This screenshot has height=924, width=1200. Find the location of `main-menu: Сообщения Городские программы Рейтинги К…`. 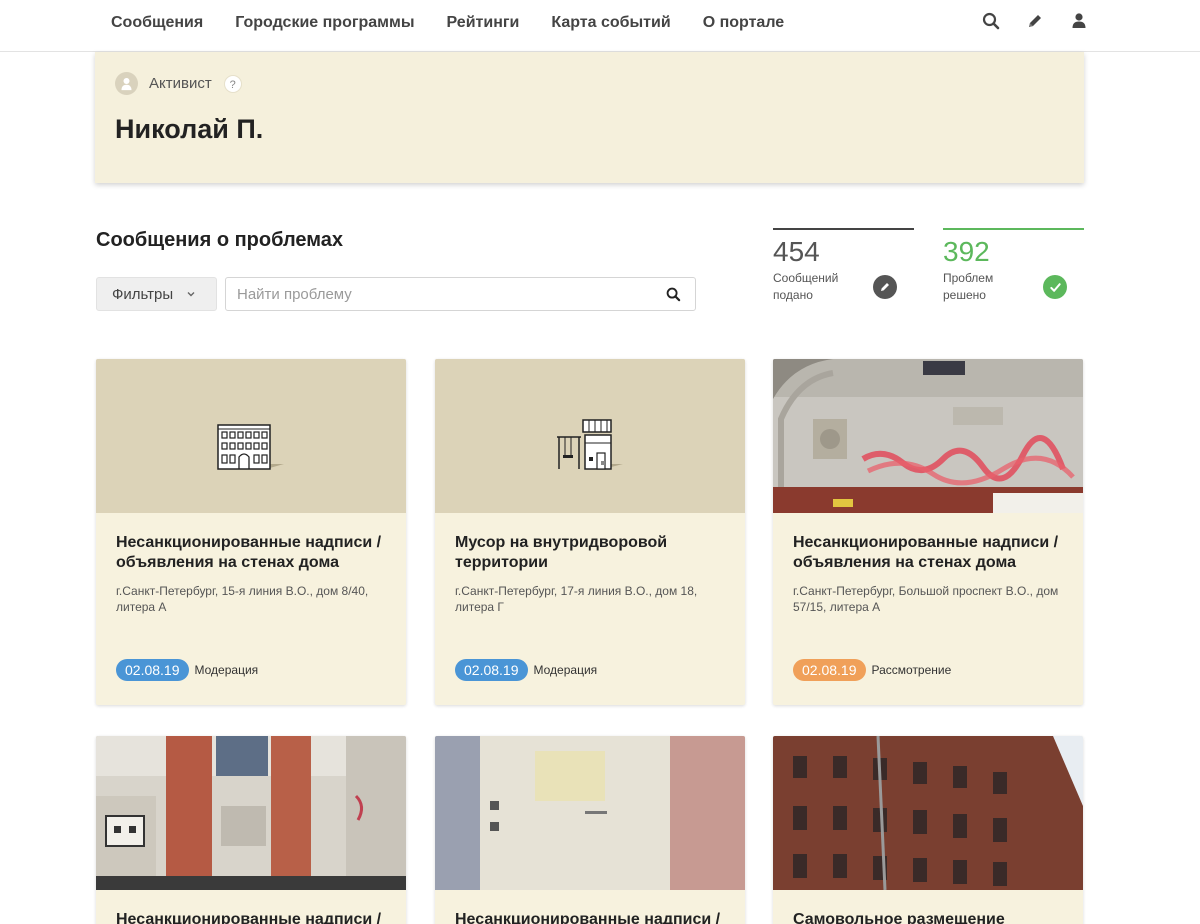

main-menu: Сообщения Городские программы Рейтинги К… is located at coordinates (447, 23).